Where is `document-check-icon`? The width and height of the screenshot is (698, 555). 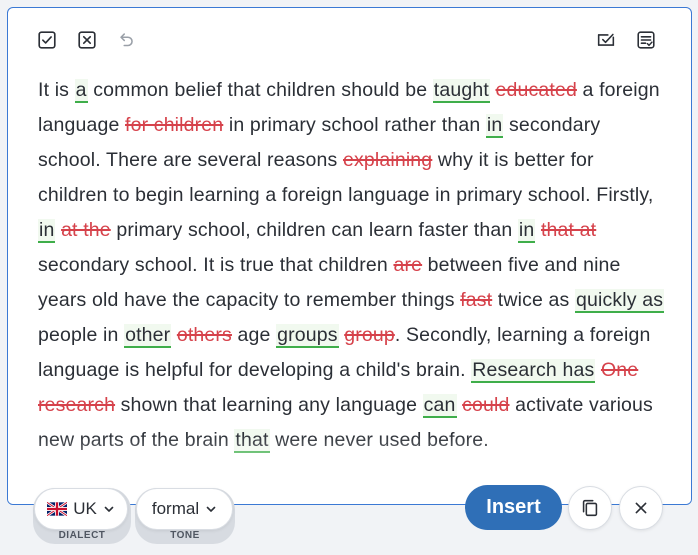
document-check-icon is located at coordinates (646, 40).